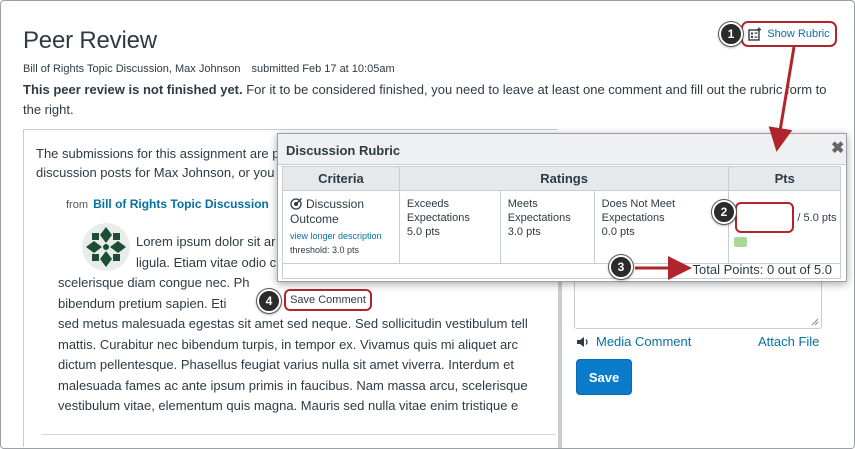  Describe the element at coordinates (90, 40) in the screenshot. I see `page-title: Peer Review` at that location.